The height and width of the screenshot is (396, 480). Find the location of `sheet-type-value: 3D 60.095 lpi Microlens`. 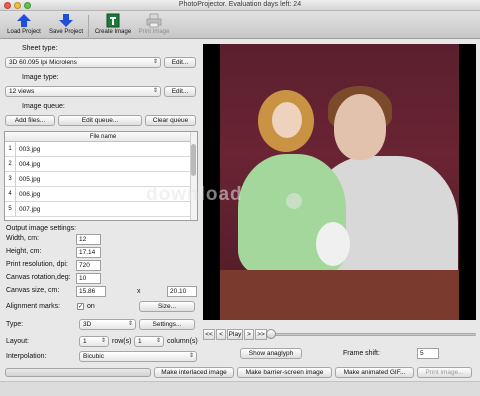

sheet-type-value: 3D 60.095 lpi Microlens is located at coordinates (43, 62).